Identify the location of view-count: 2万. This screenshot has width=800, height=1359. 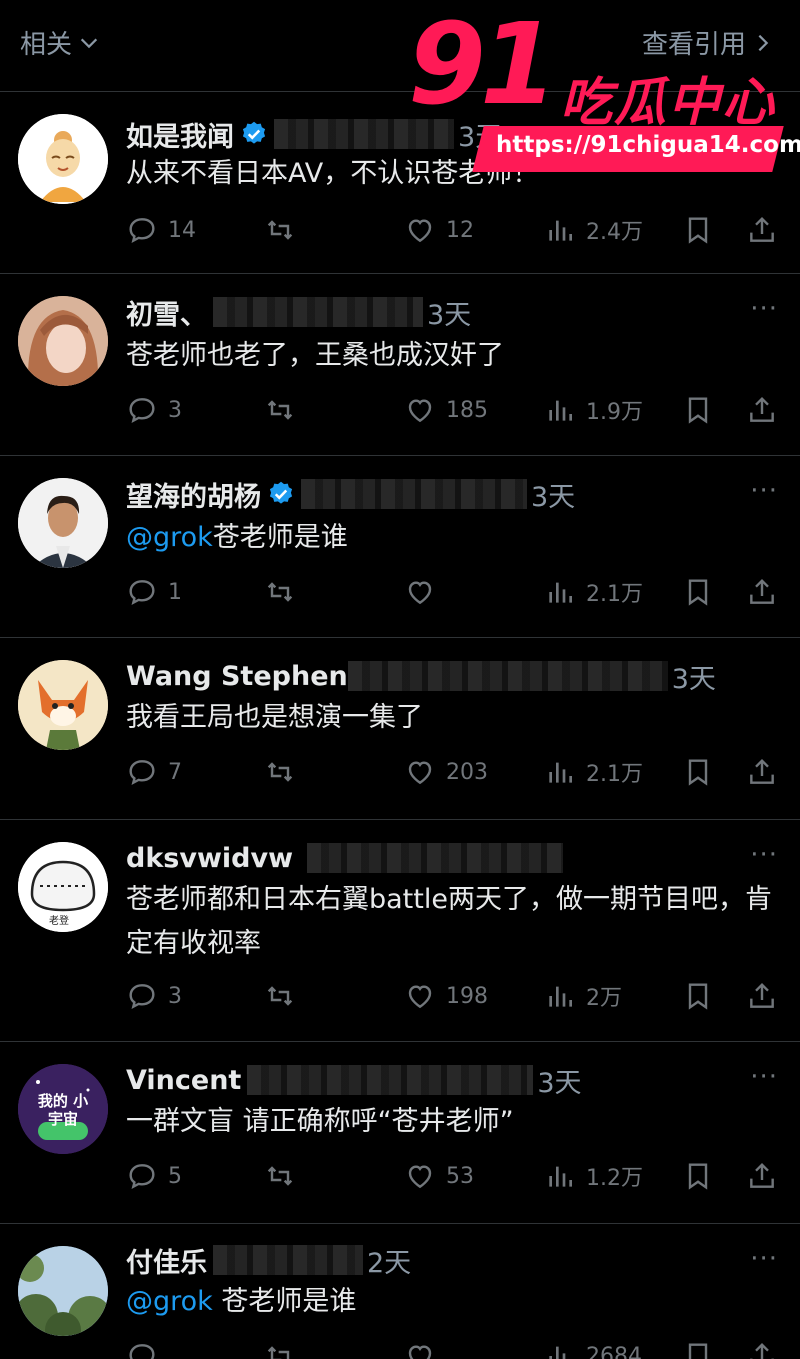
(604, 998).